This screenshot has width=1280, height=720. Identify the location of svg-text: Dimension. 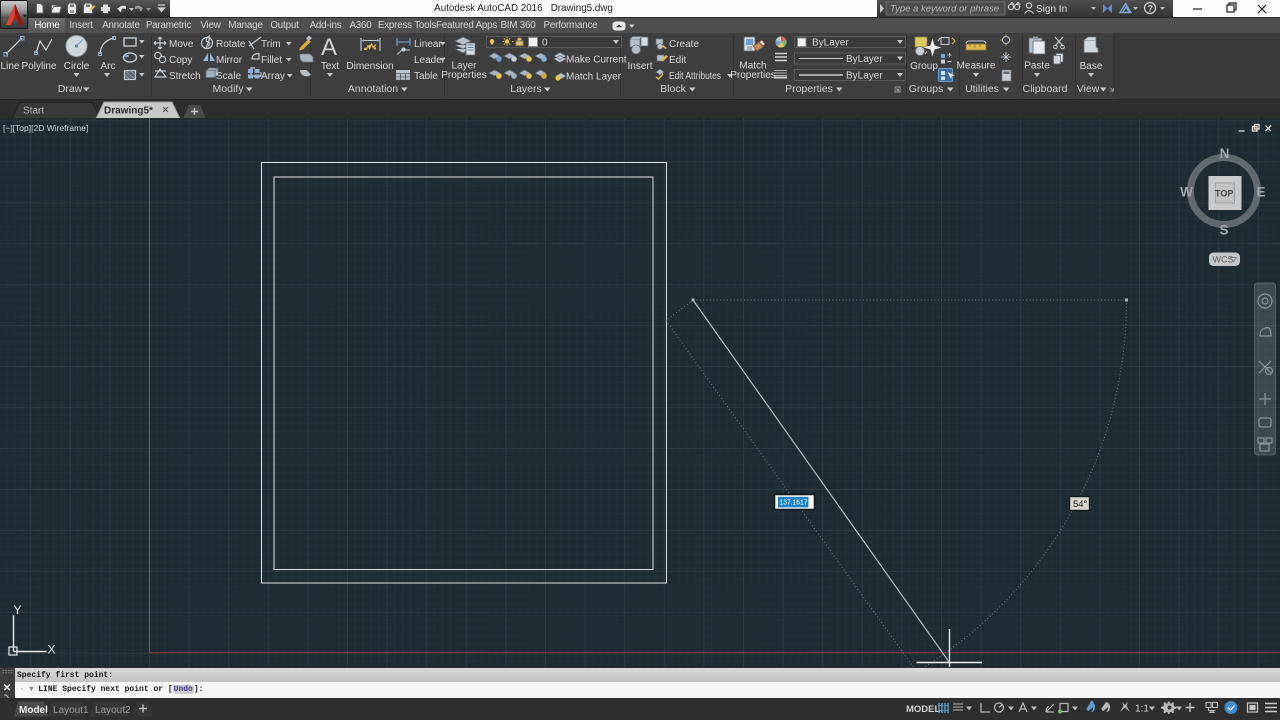
(369, 66).